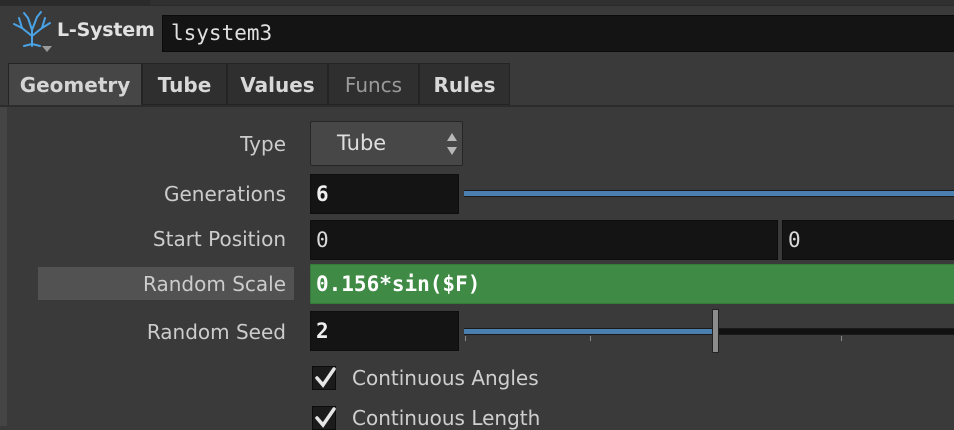  Describe the element at coordinates (32, 32) in the screenshot. I see `tree-branch-icon` at that location.